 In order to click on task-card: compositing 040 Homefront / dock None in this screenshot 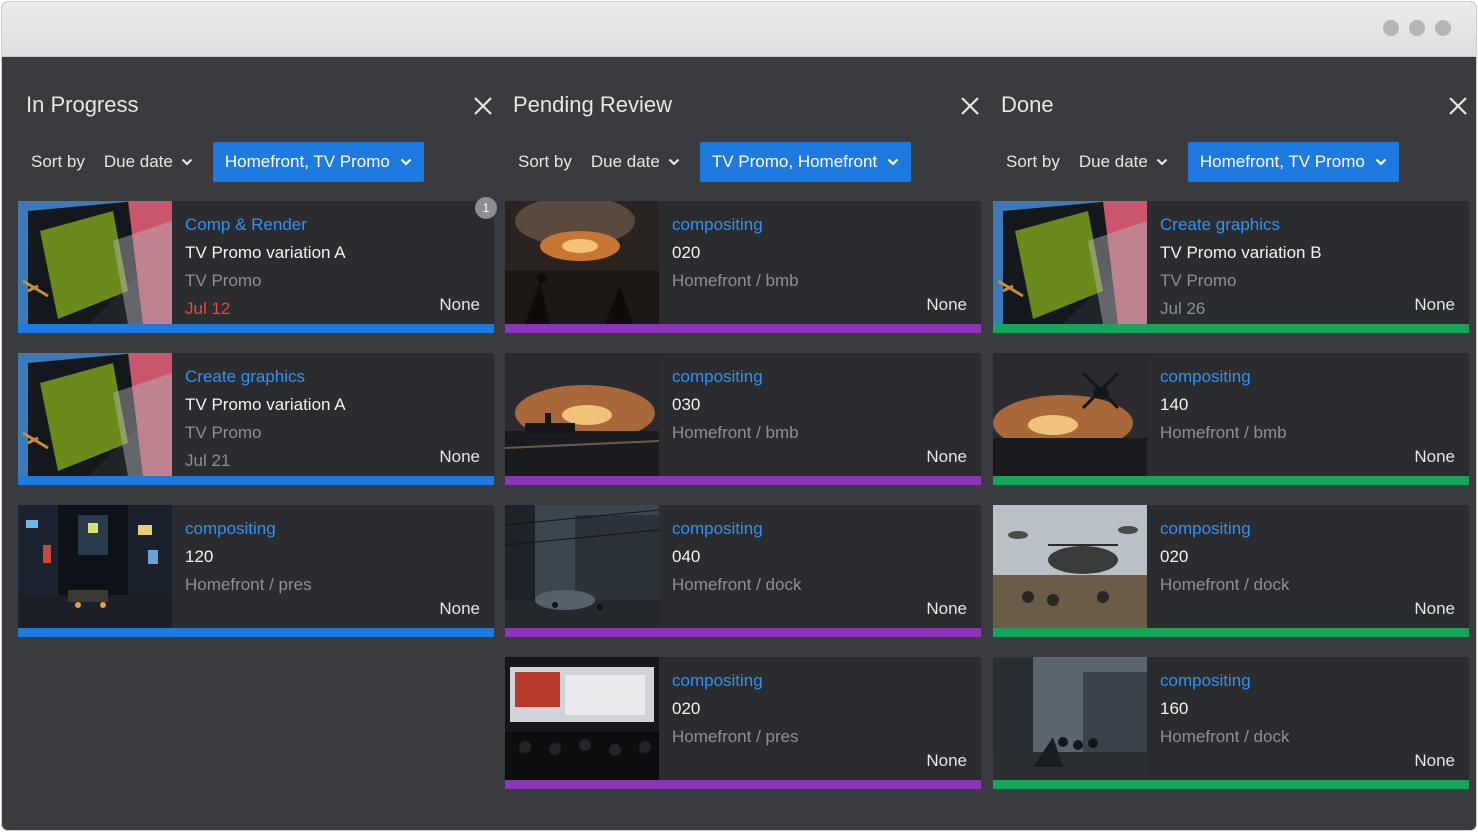, I will do `click(743, 571)`.